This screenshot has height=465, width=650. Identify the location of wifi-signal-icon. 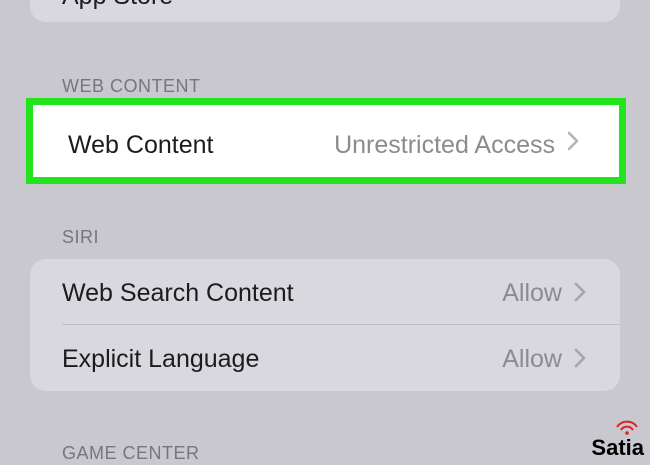
(627, 427).